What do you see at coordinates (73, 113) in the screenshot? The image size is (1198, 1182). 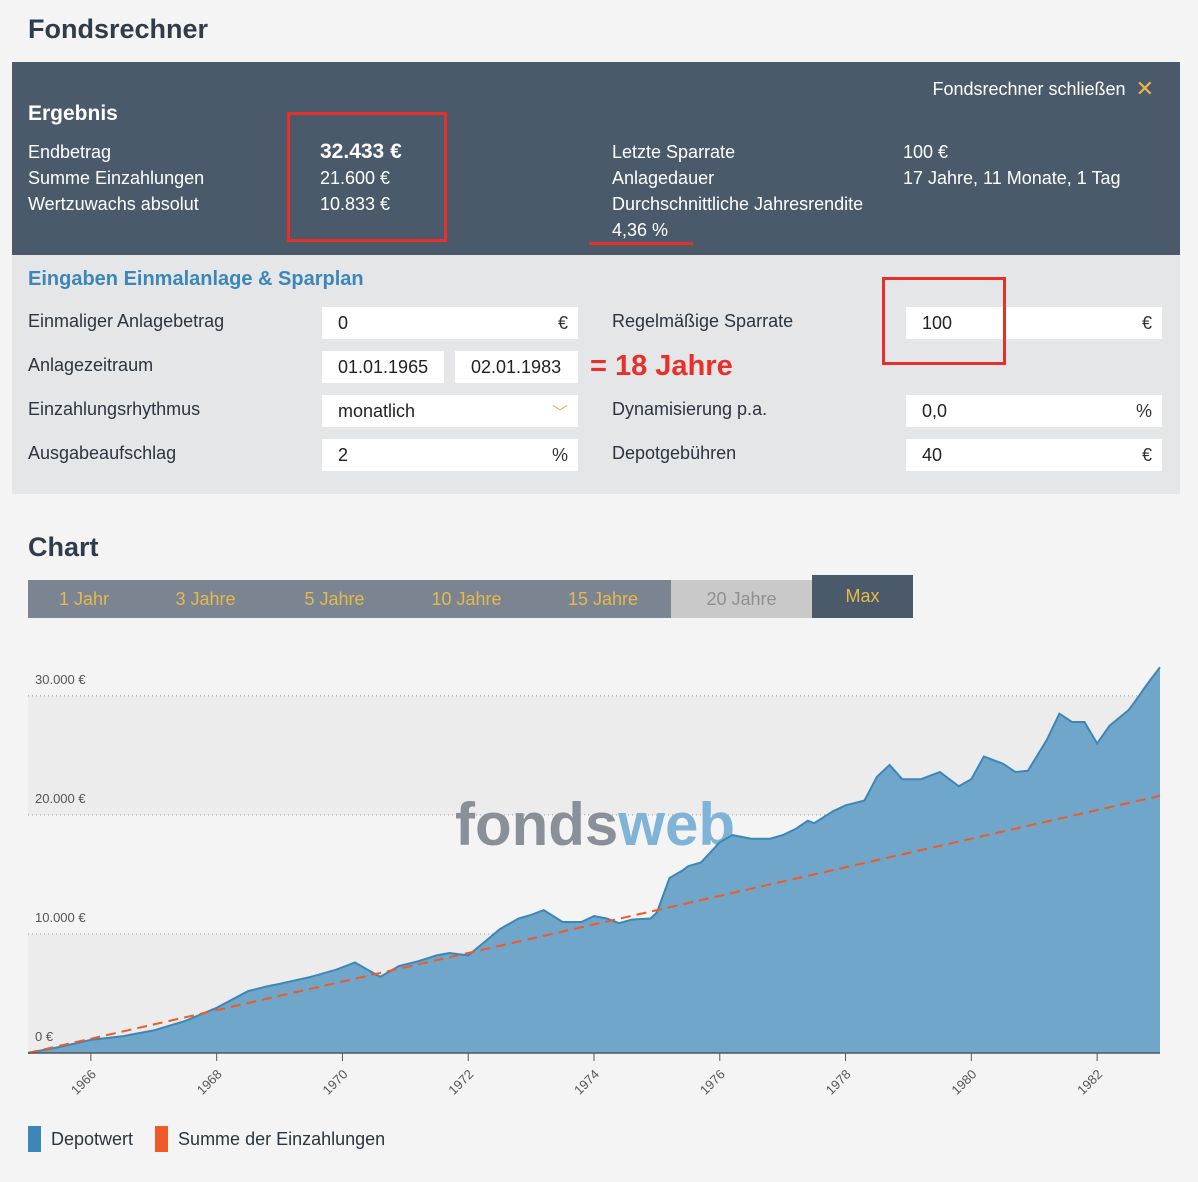 I see `result-title: Ergebnis` at bounding box center [73, 113].